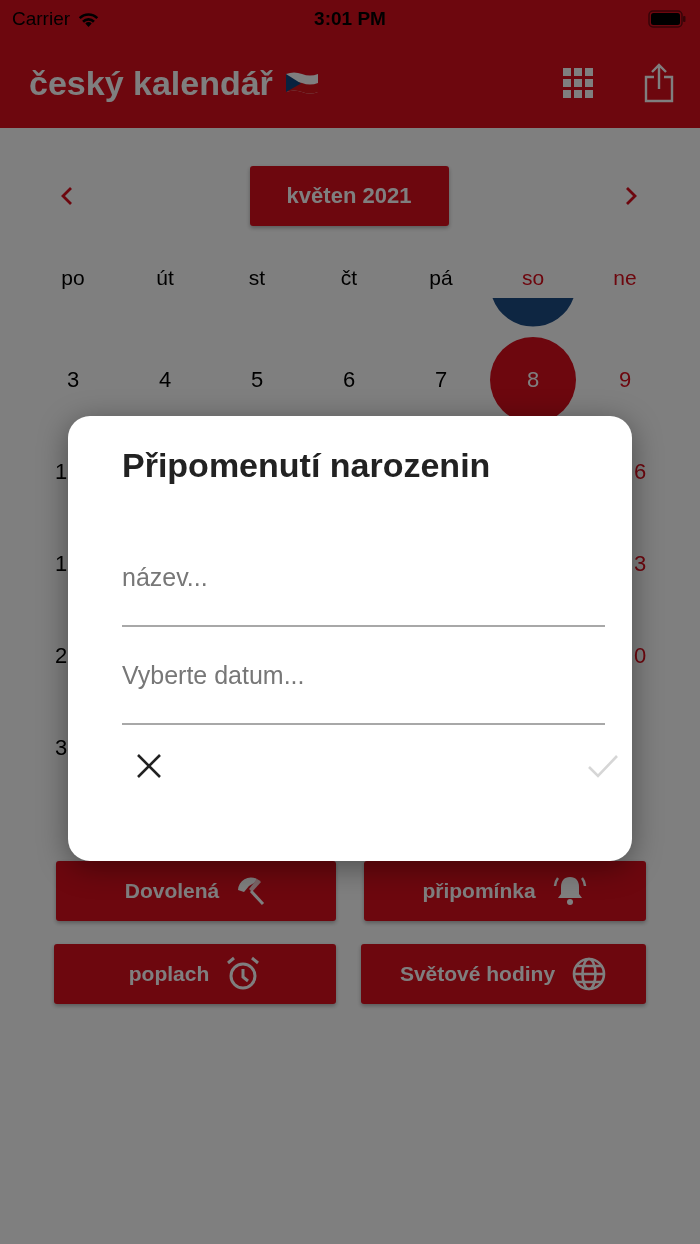 This screenshot has width=700, height=1244. Describe the element at coordinates (67, 196) in the screenshot. I see `previous-month-icon` at that location.